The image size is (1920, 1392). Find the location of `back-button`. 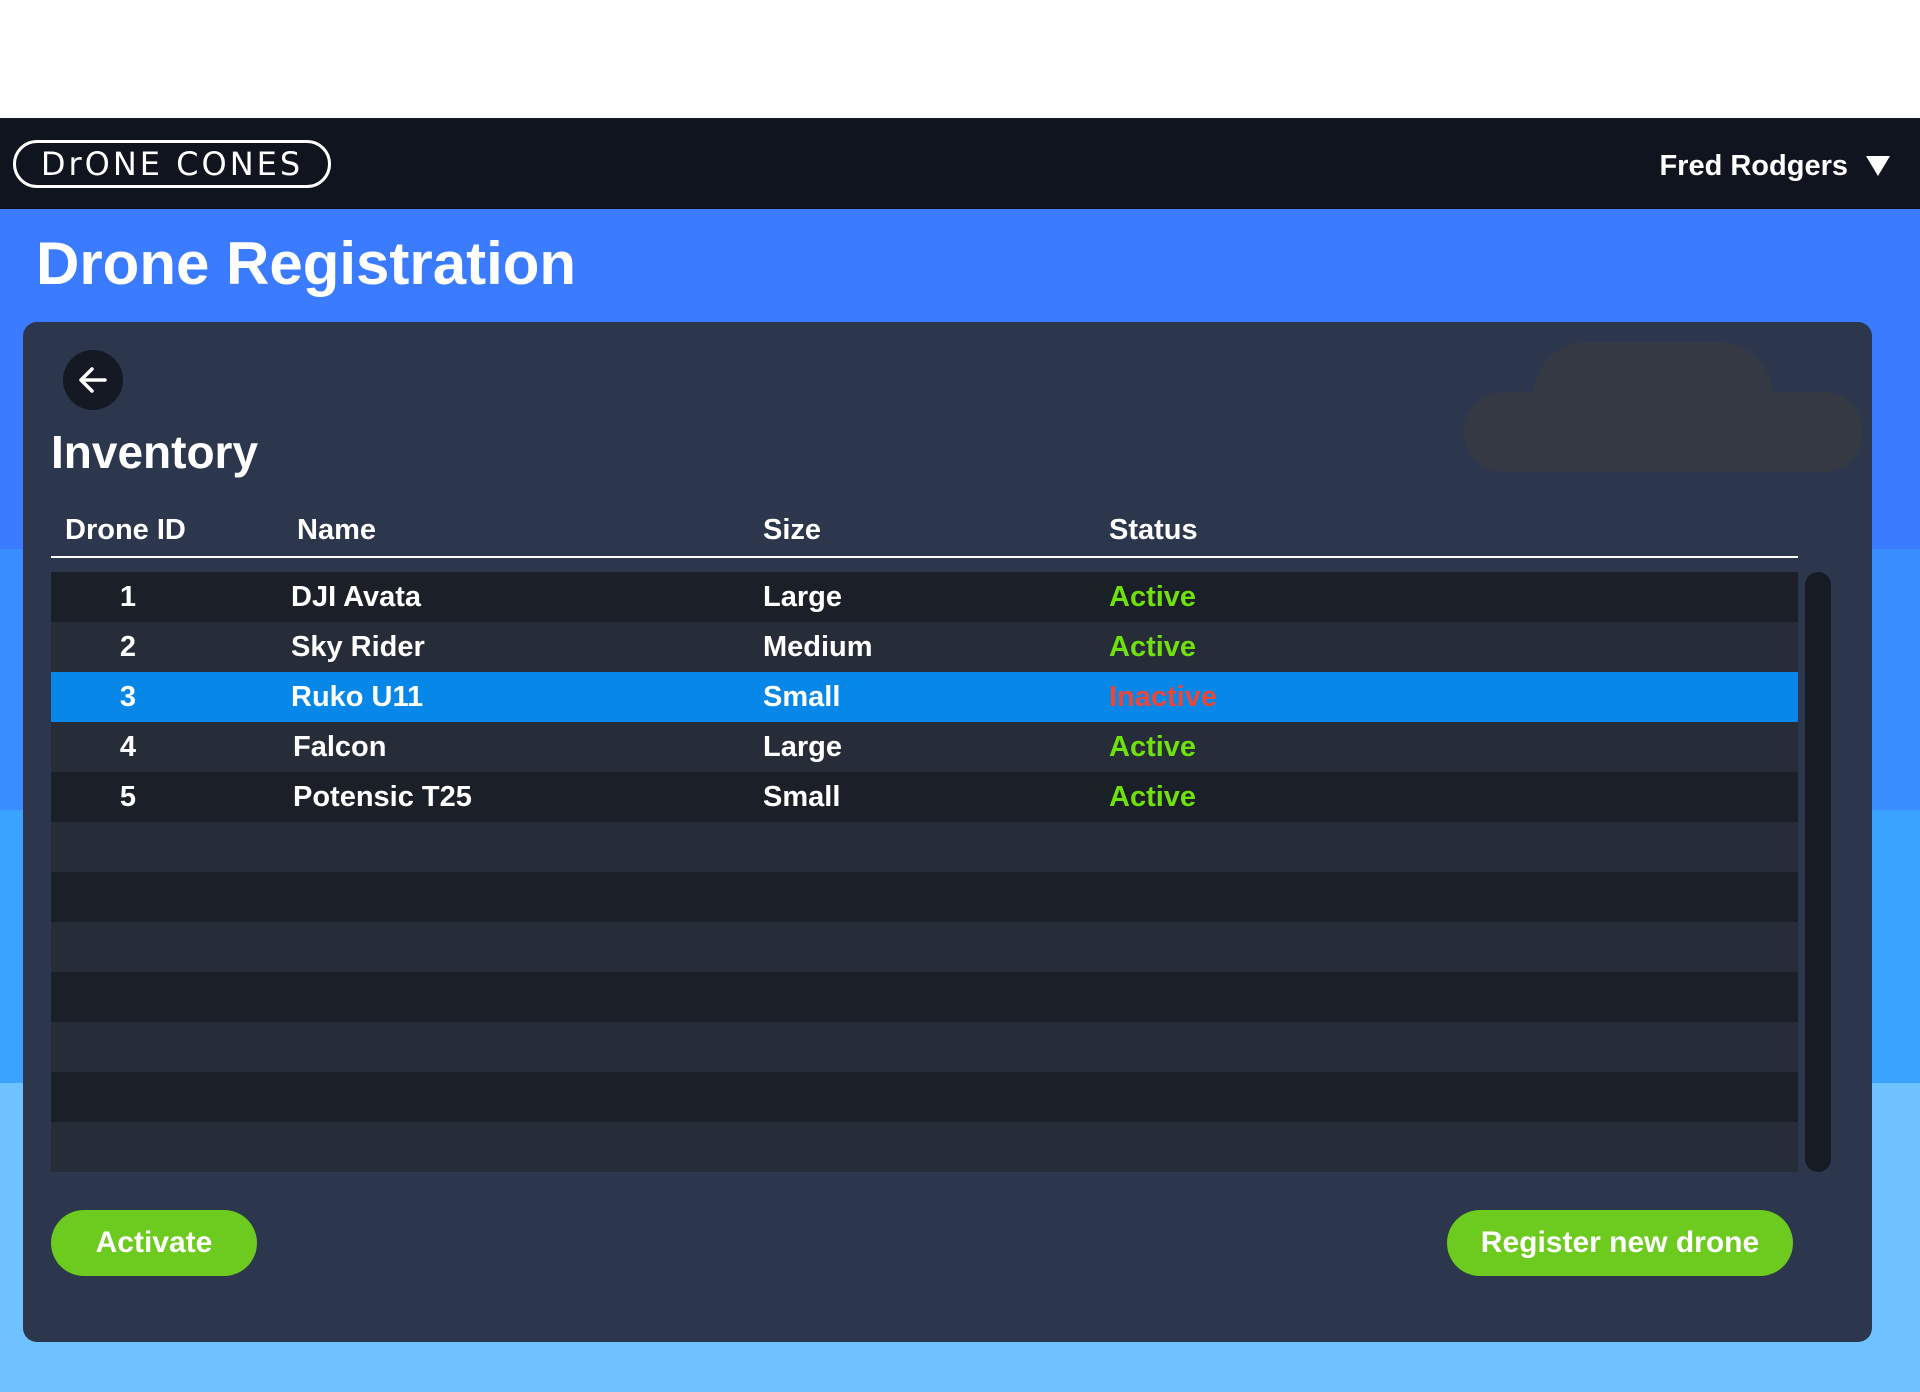

back-button is located at coordinates (93, 380).